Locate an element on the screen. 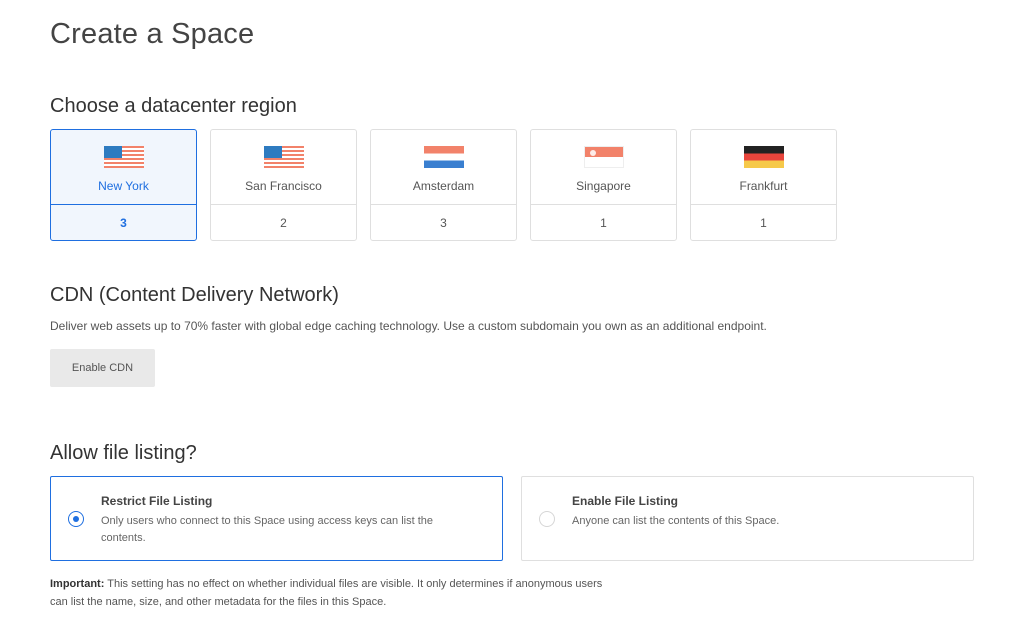  page-title: Create a Space is located at coordinates (152, 34).